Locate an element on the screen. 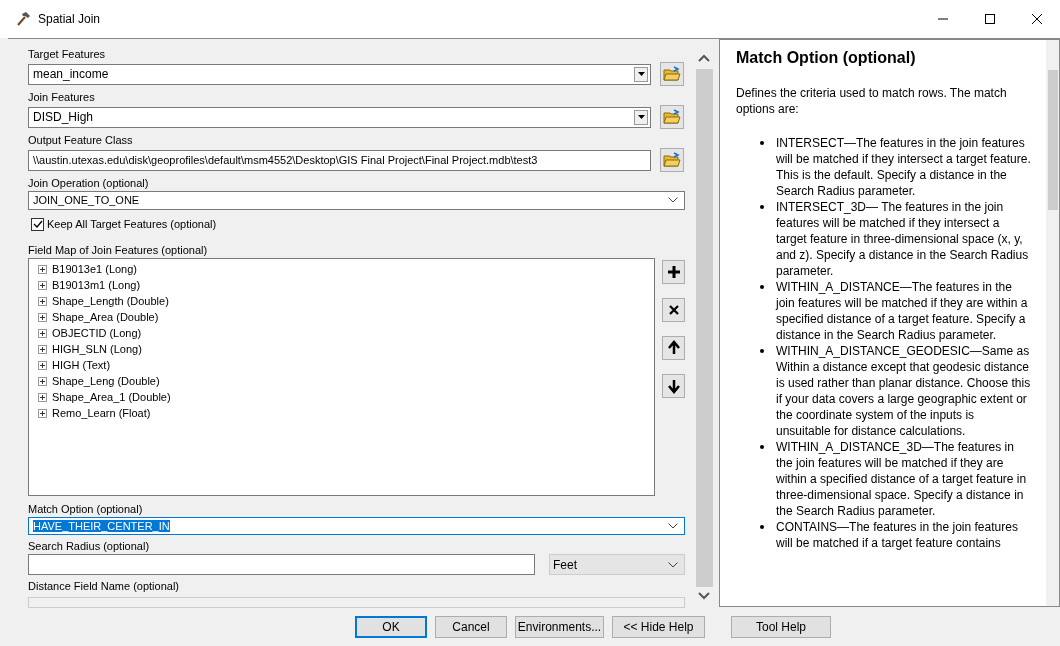 The image size is (1060, 646). field-label: Field Map of Join Features (optional) is located at coordinates (118, 250).